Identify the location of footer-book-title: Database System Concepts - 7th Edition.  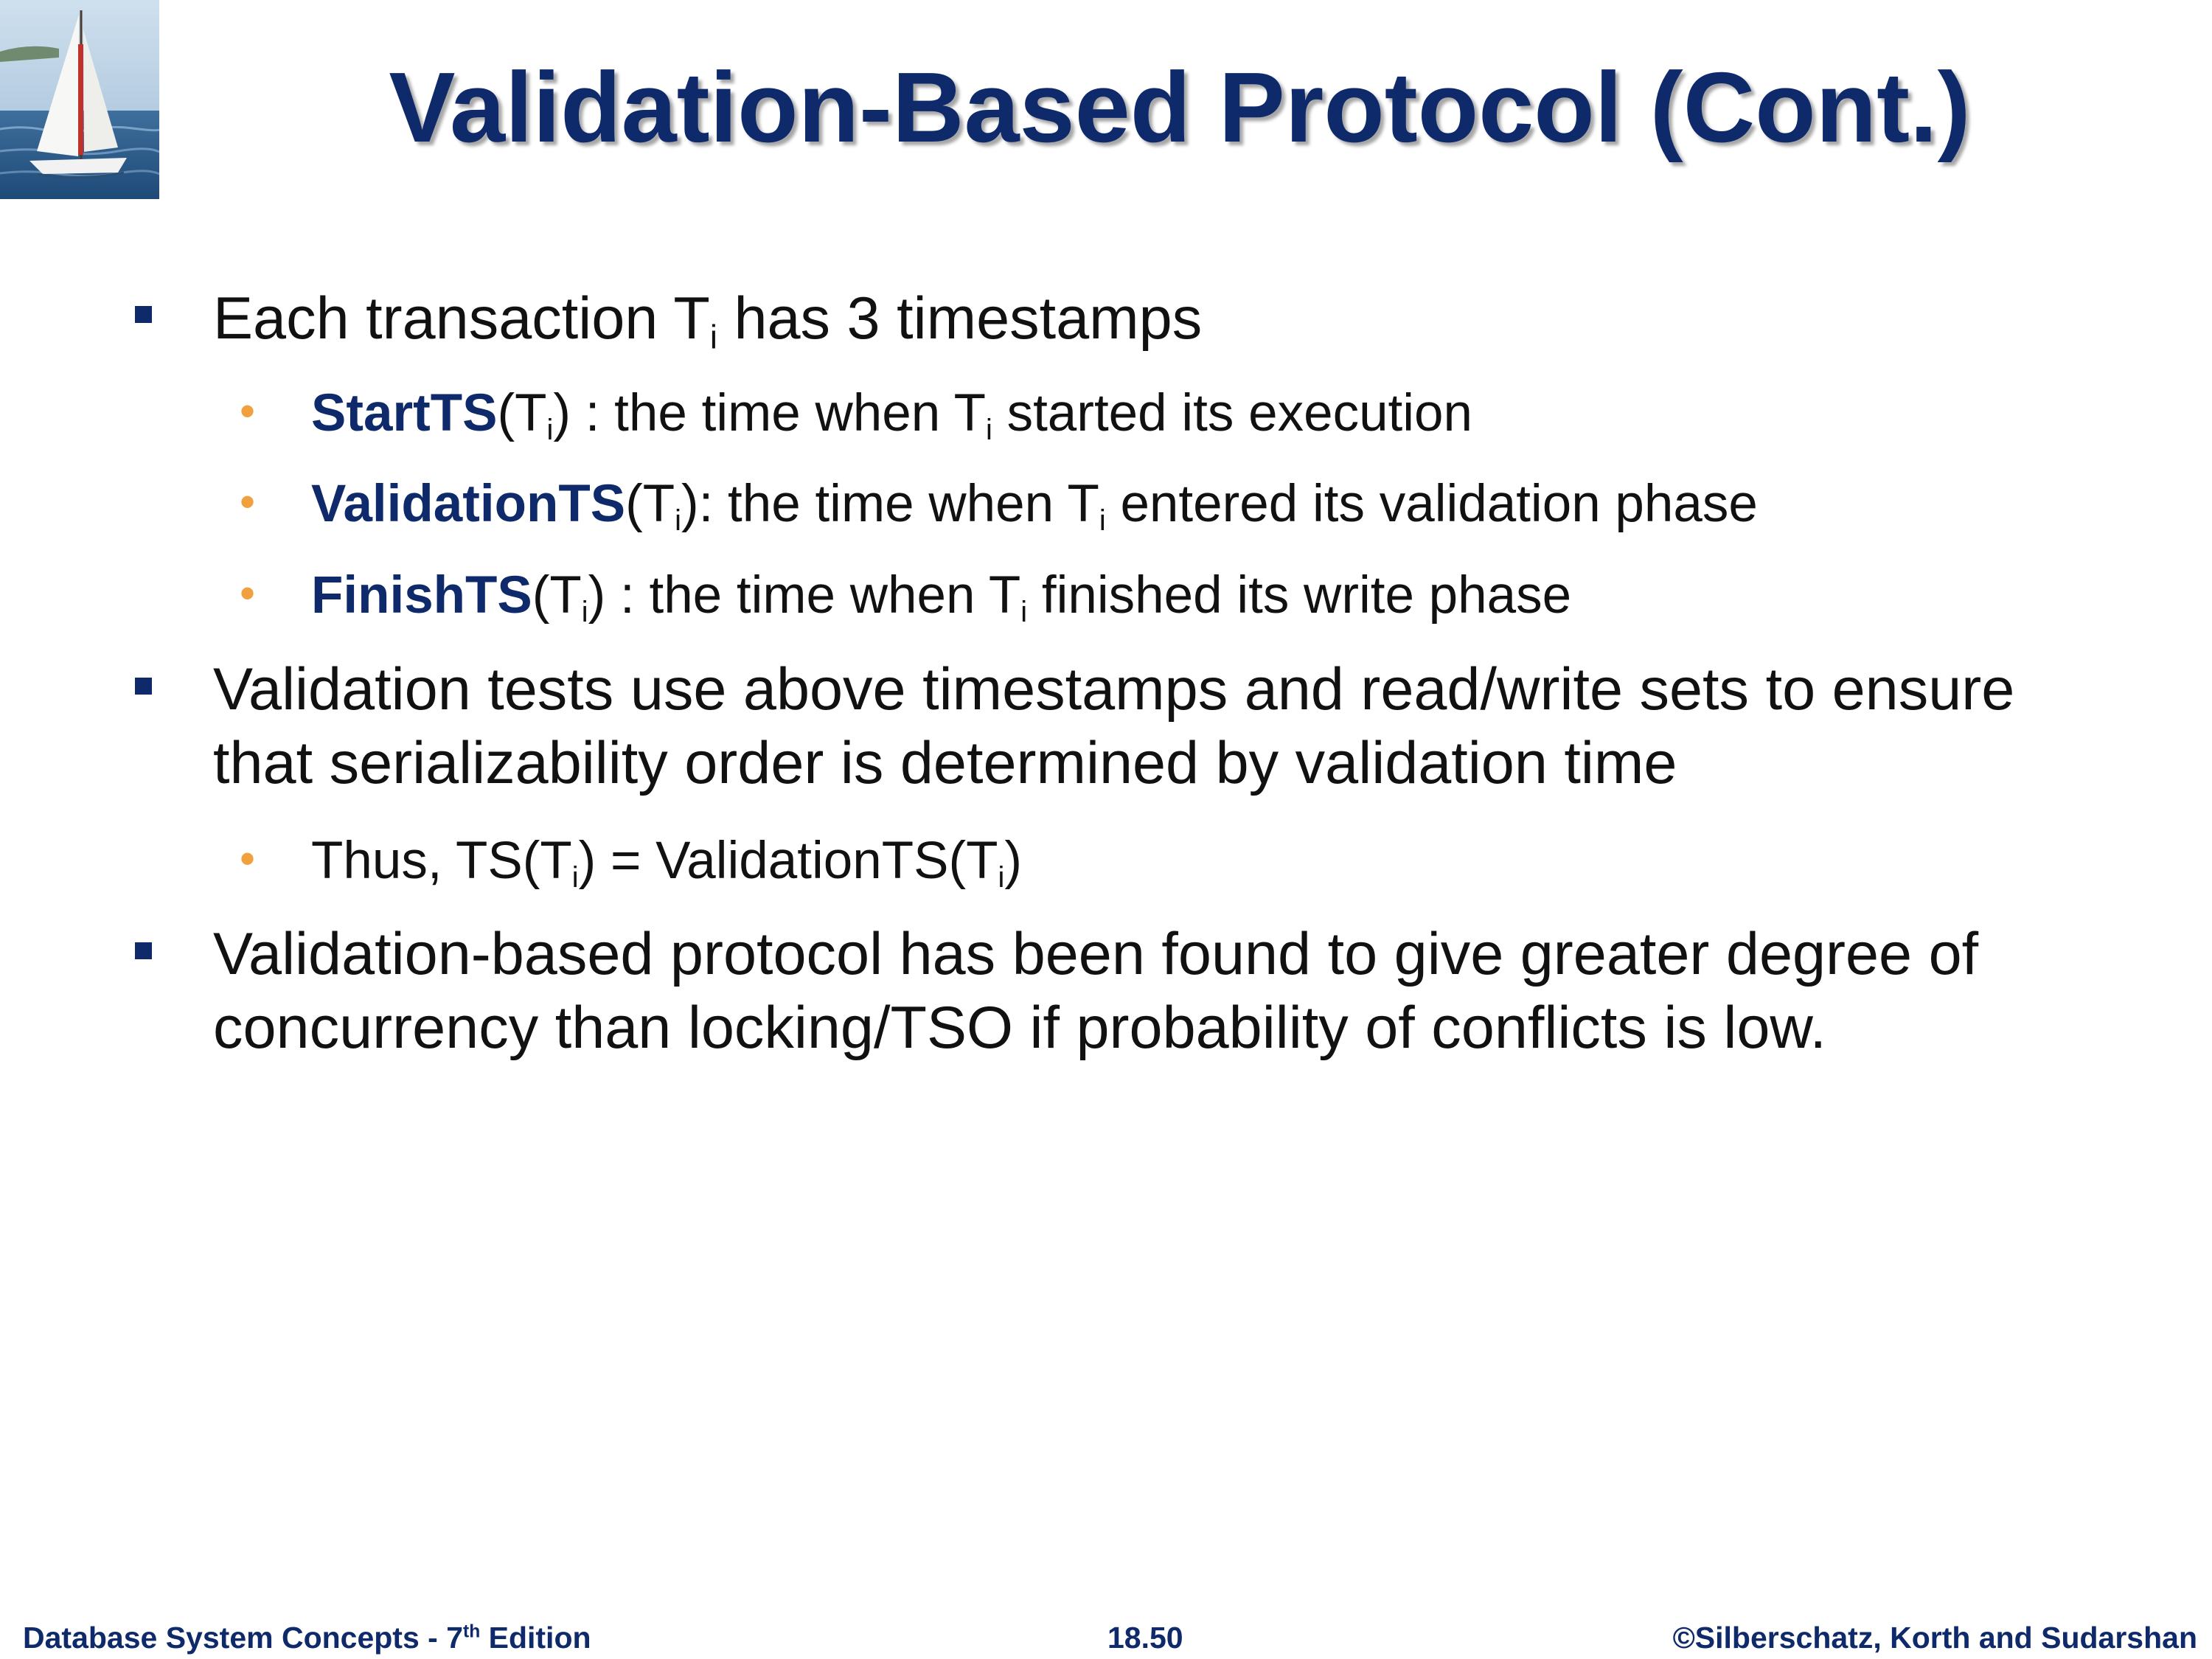
(307, 1638).